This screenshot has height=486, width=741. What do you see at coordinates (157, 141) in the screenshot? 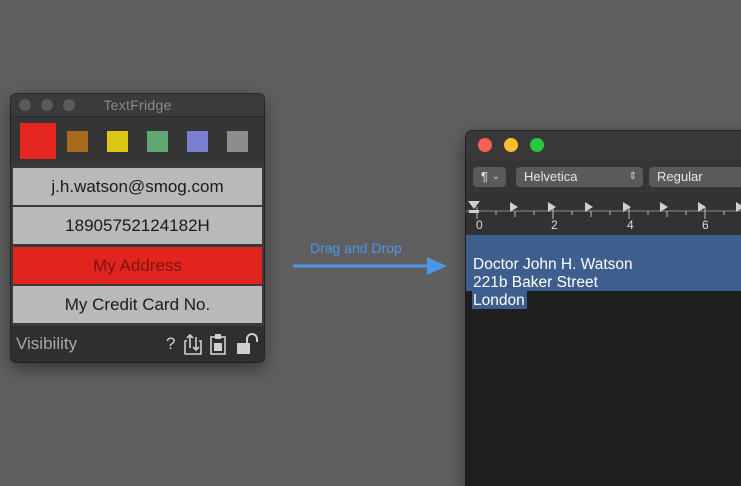
I see `swatch-green` at bounding box center [157, 141].